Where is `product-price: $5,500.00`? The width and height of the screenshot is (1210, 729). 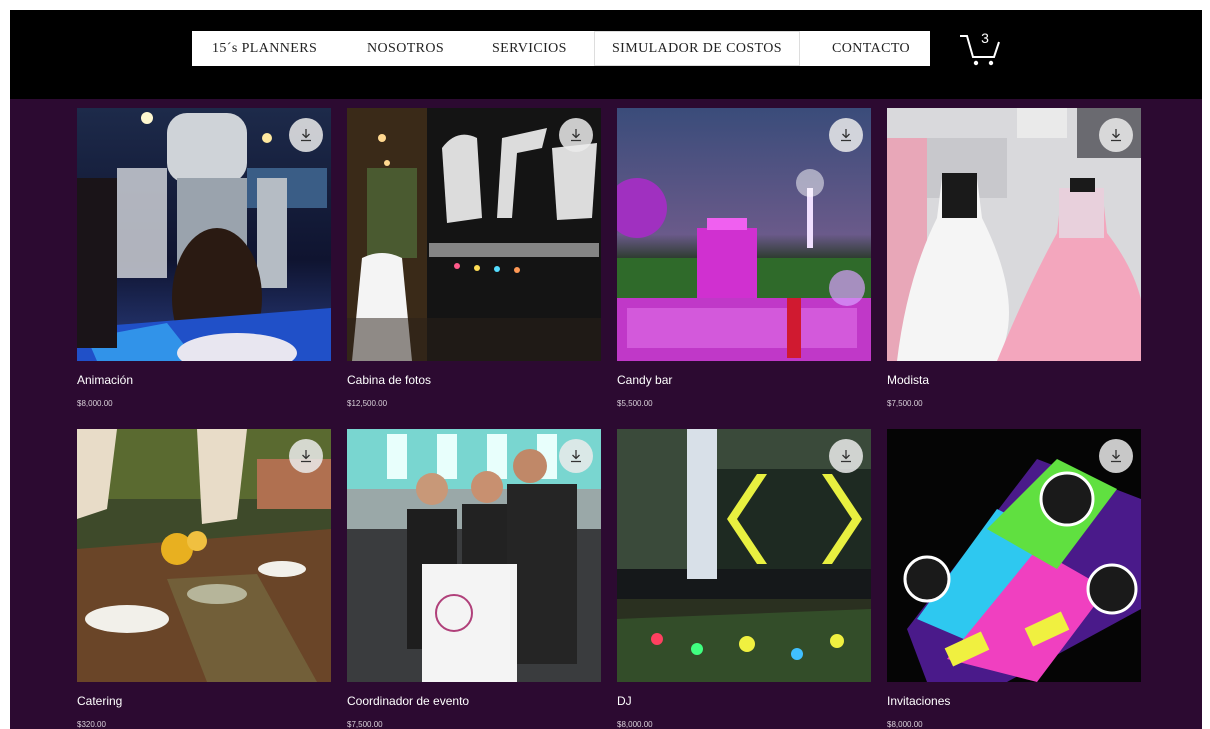 product-price: $5,500.00 is located at coordinates (635, 403).